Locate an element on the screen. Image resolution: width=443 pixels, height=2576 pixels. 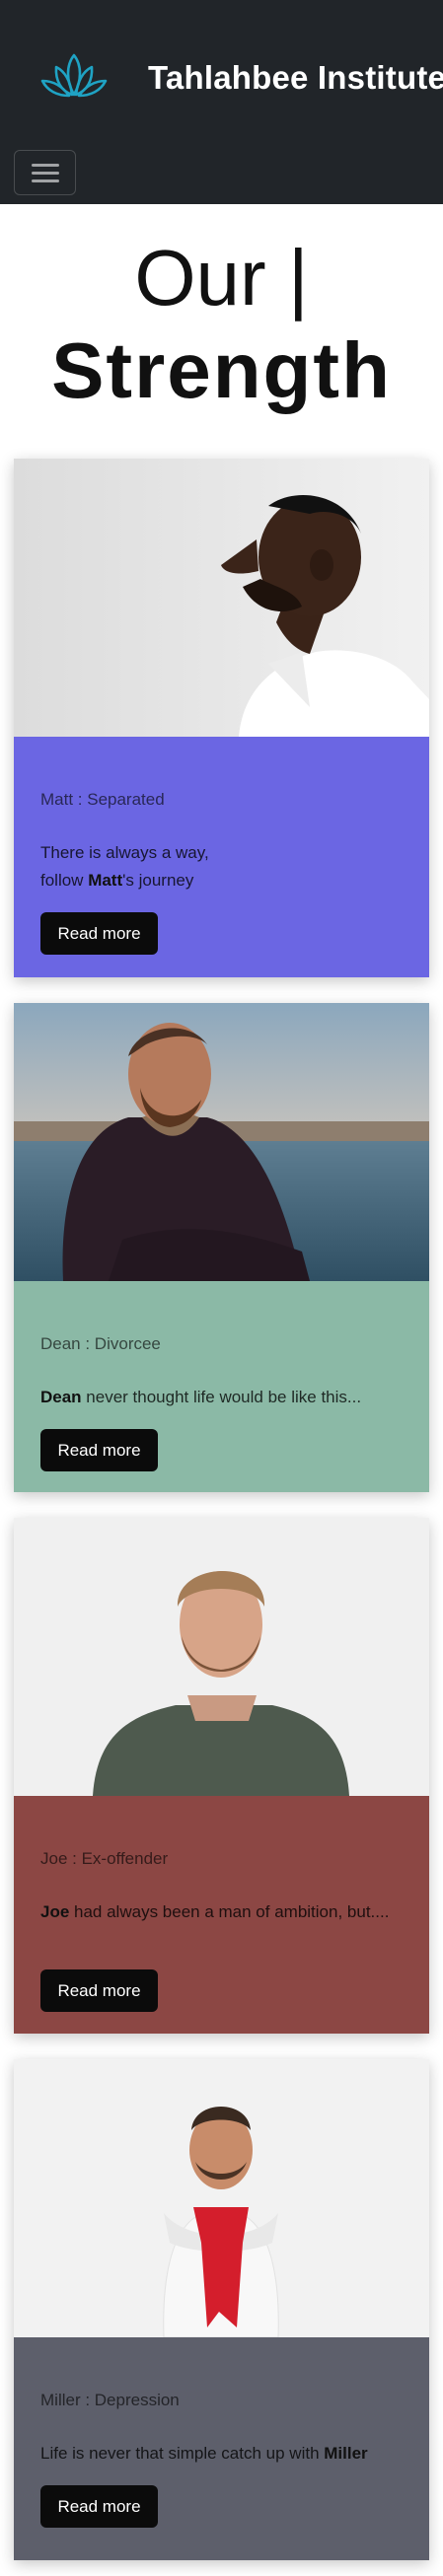
menu-toggle-button is located at coordinates (45, 172).